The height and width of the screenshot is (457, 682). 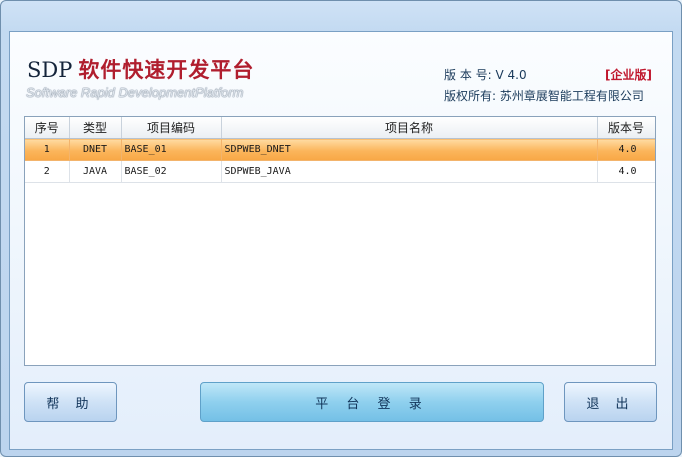 I want to click on column-header-index: 序号, so click(x=47, y=128).